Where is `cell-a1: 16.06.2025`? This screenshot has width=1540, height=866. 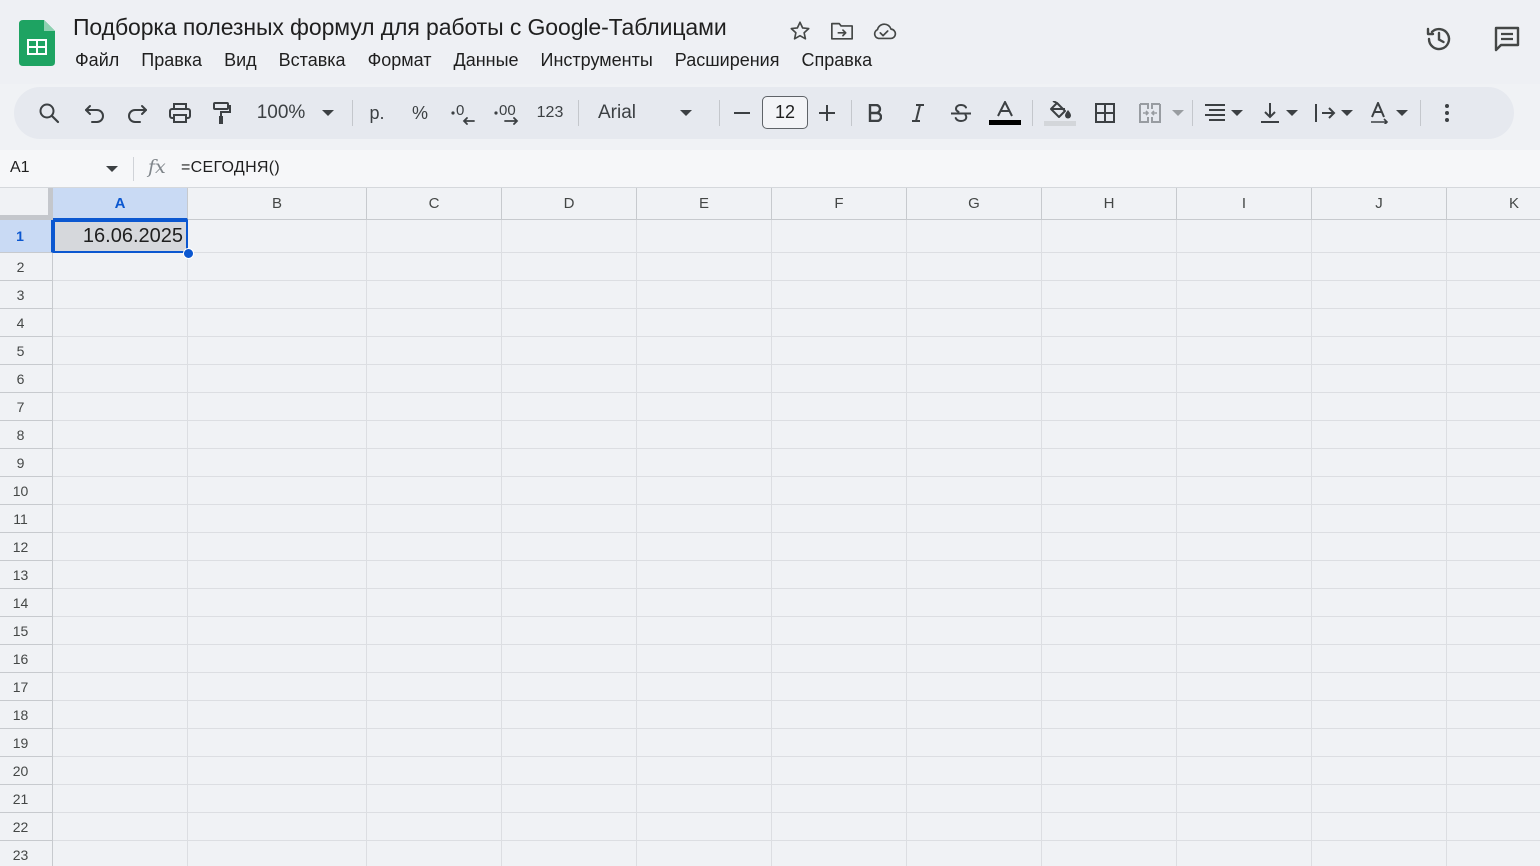
cell-a1: 16.06.2025 is located at coordinates (120, 236).